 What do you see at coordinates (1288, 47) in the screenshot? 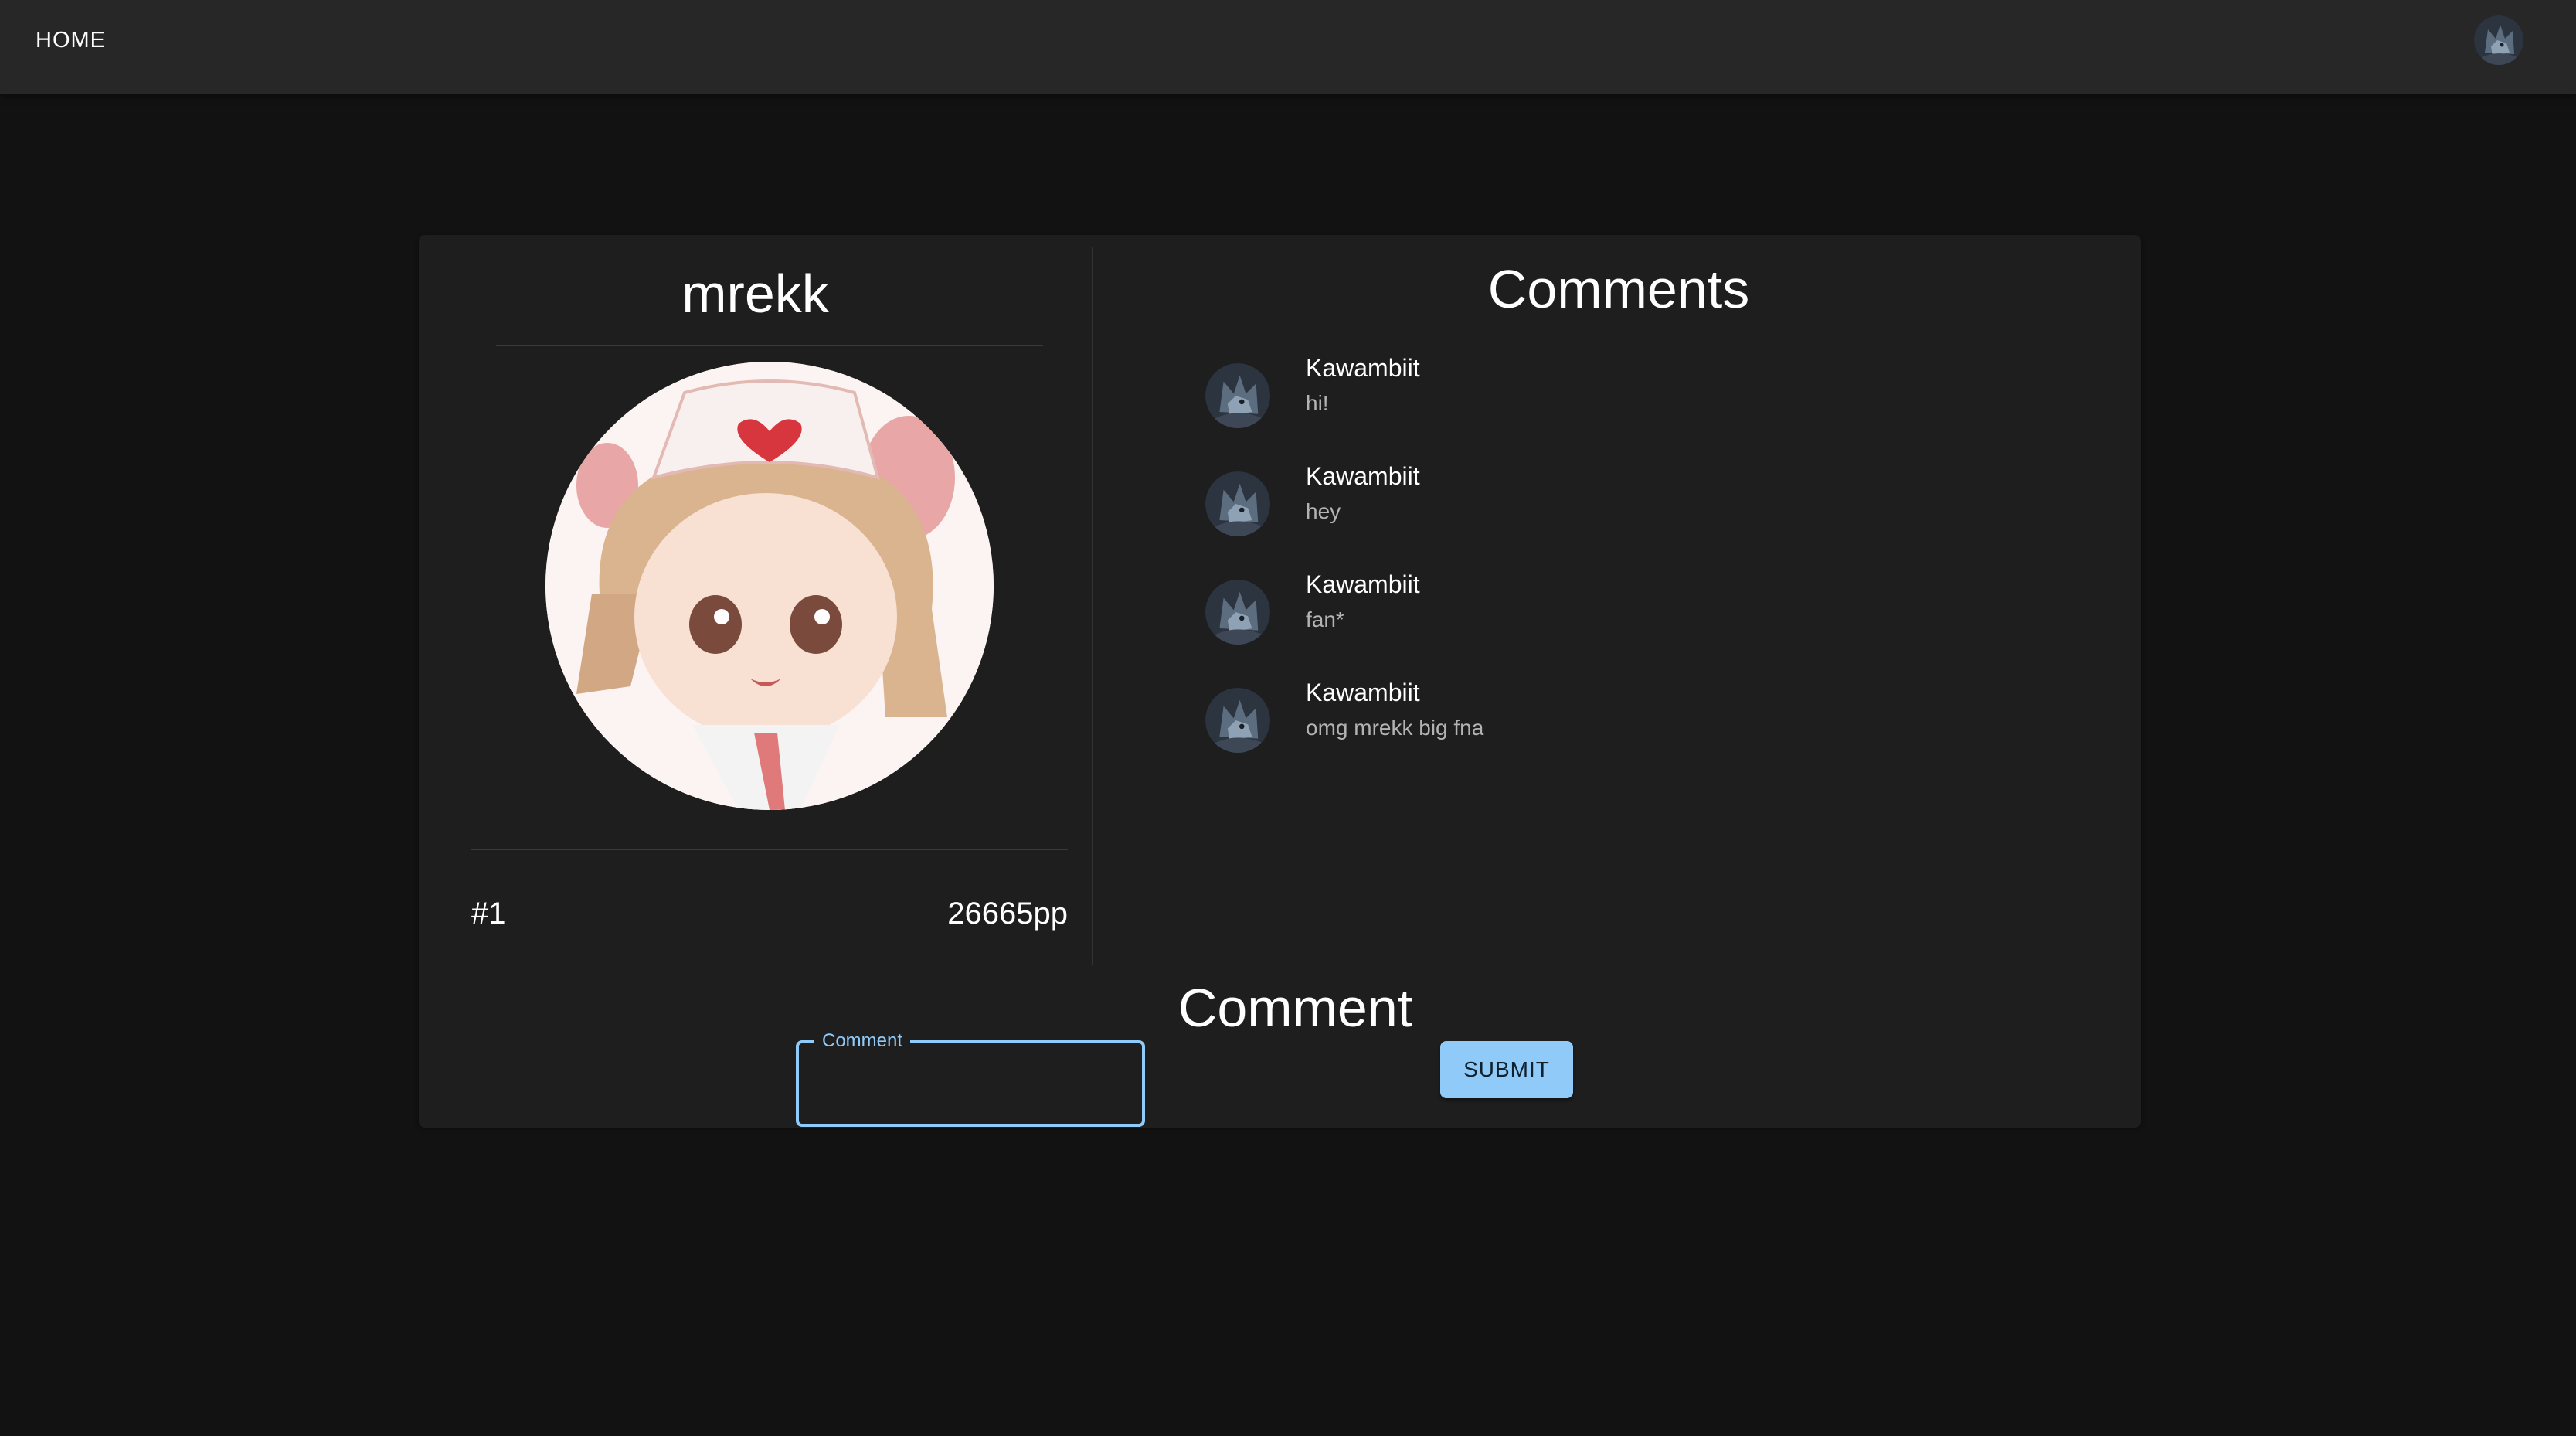
I see `app-bar: HOME` at bounding box center [1288, 47].